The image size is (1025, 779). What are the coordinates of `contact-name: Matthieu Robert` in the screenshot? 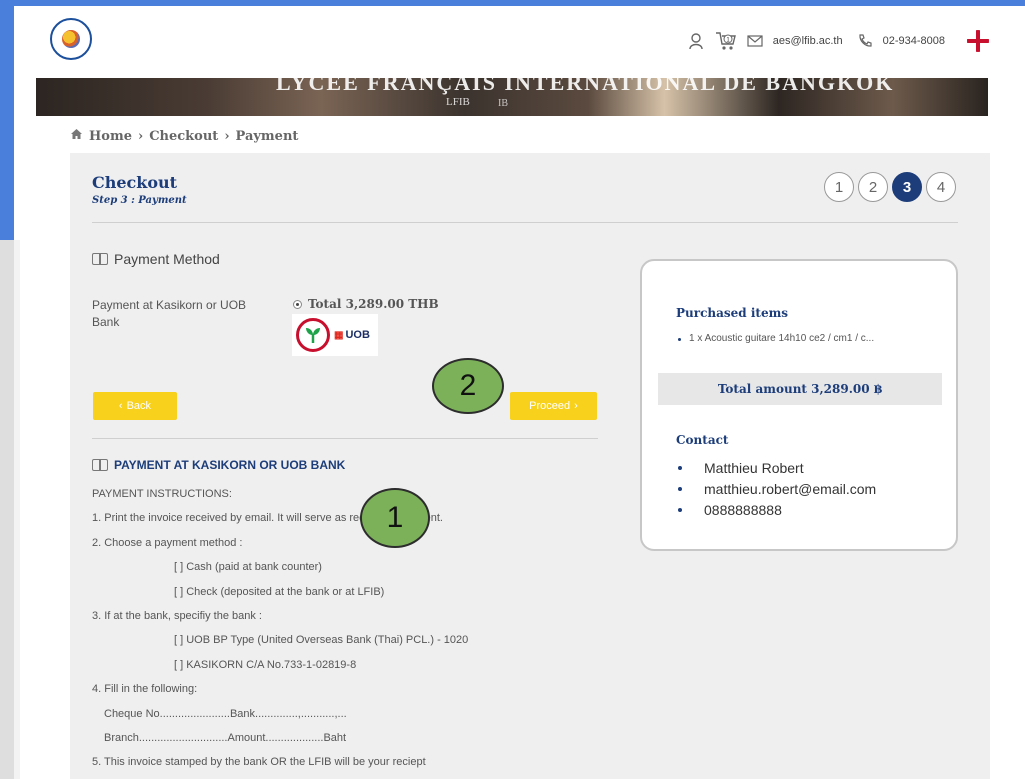 It's located at (777, 467).